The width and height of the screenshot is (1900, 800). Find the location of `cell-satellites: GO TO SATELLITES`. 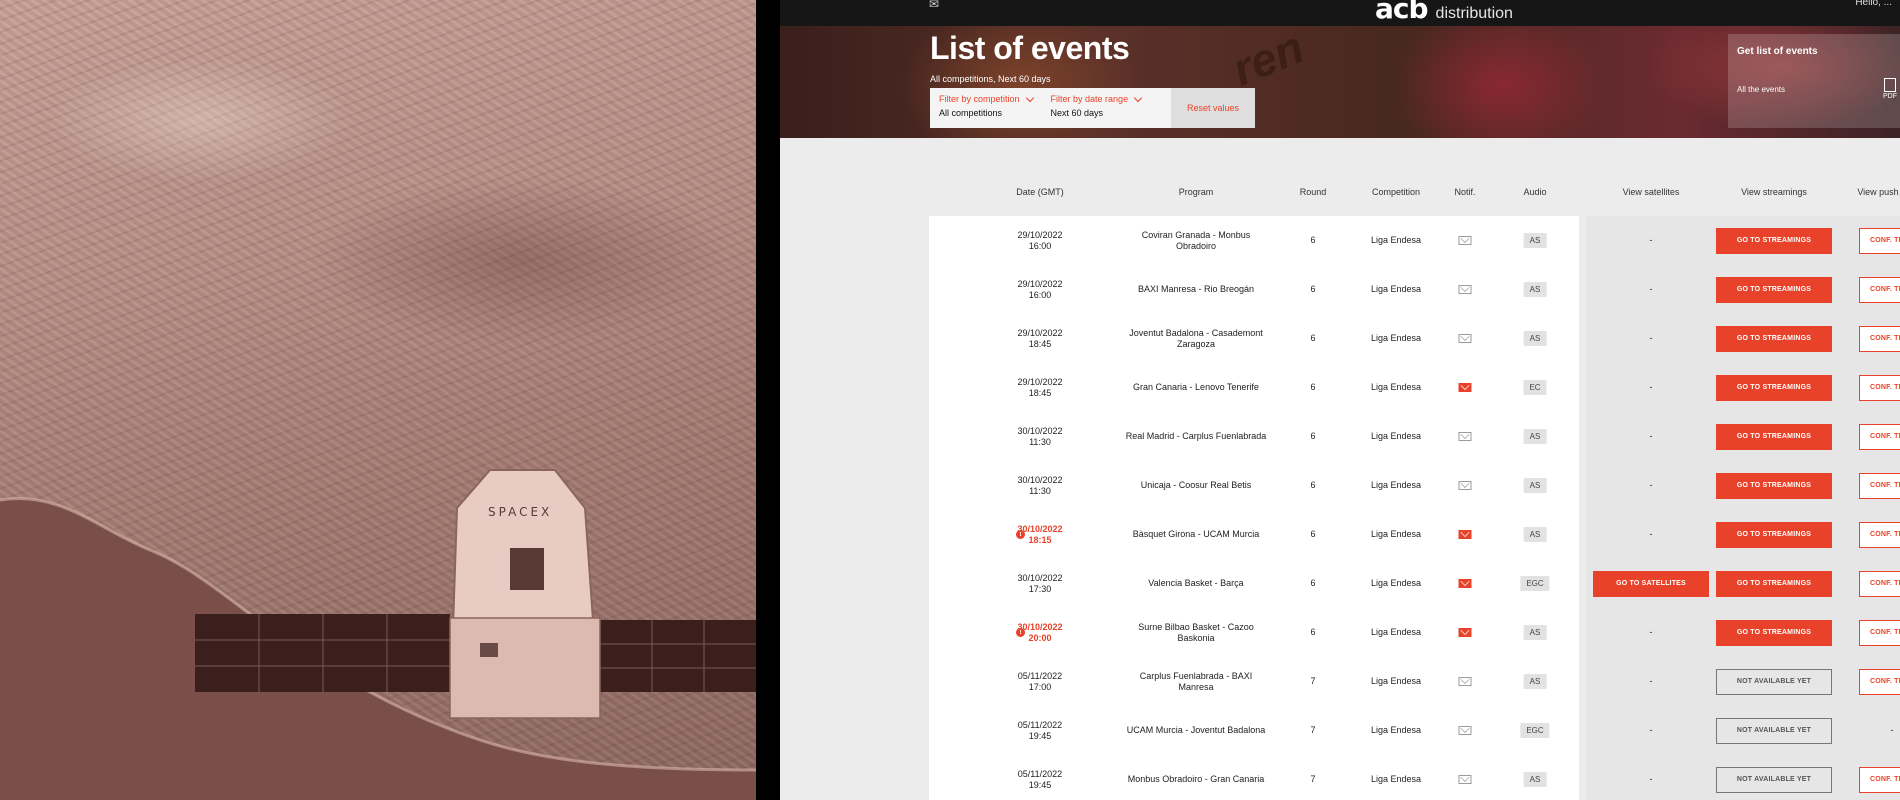

cell-satellites: GO TO SATELLITES is located at coordinates (1651, 583).